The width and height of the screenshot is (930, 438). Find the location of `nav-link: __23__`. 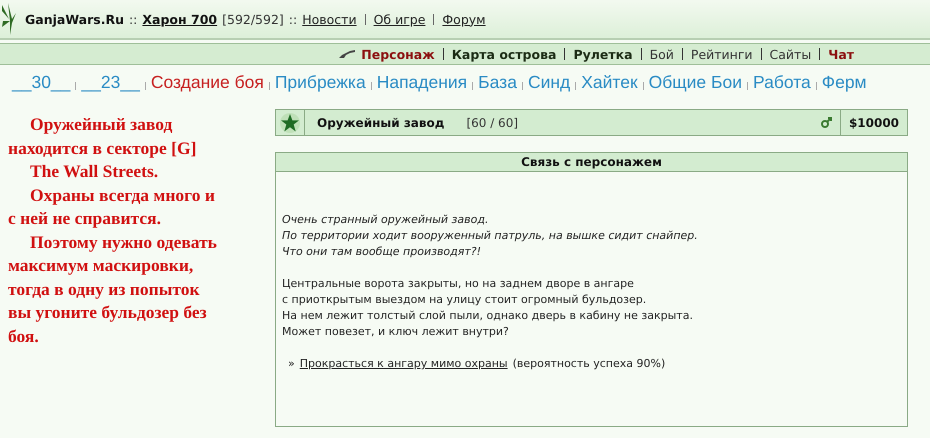

nav-link: __23__ is located at coordinates (110, 82).